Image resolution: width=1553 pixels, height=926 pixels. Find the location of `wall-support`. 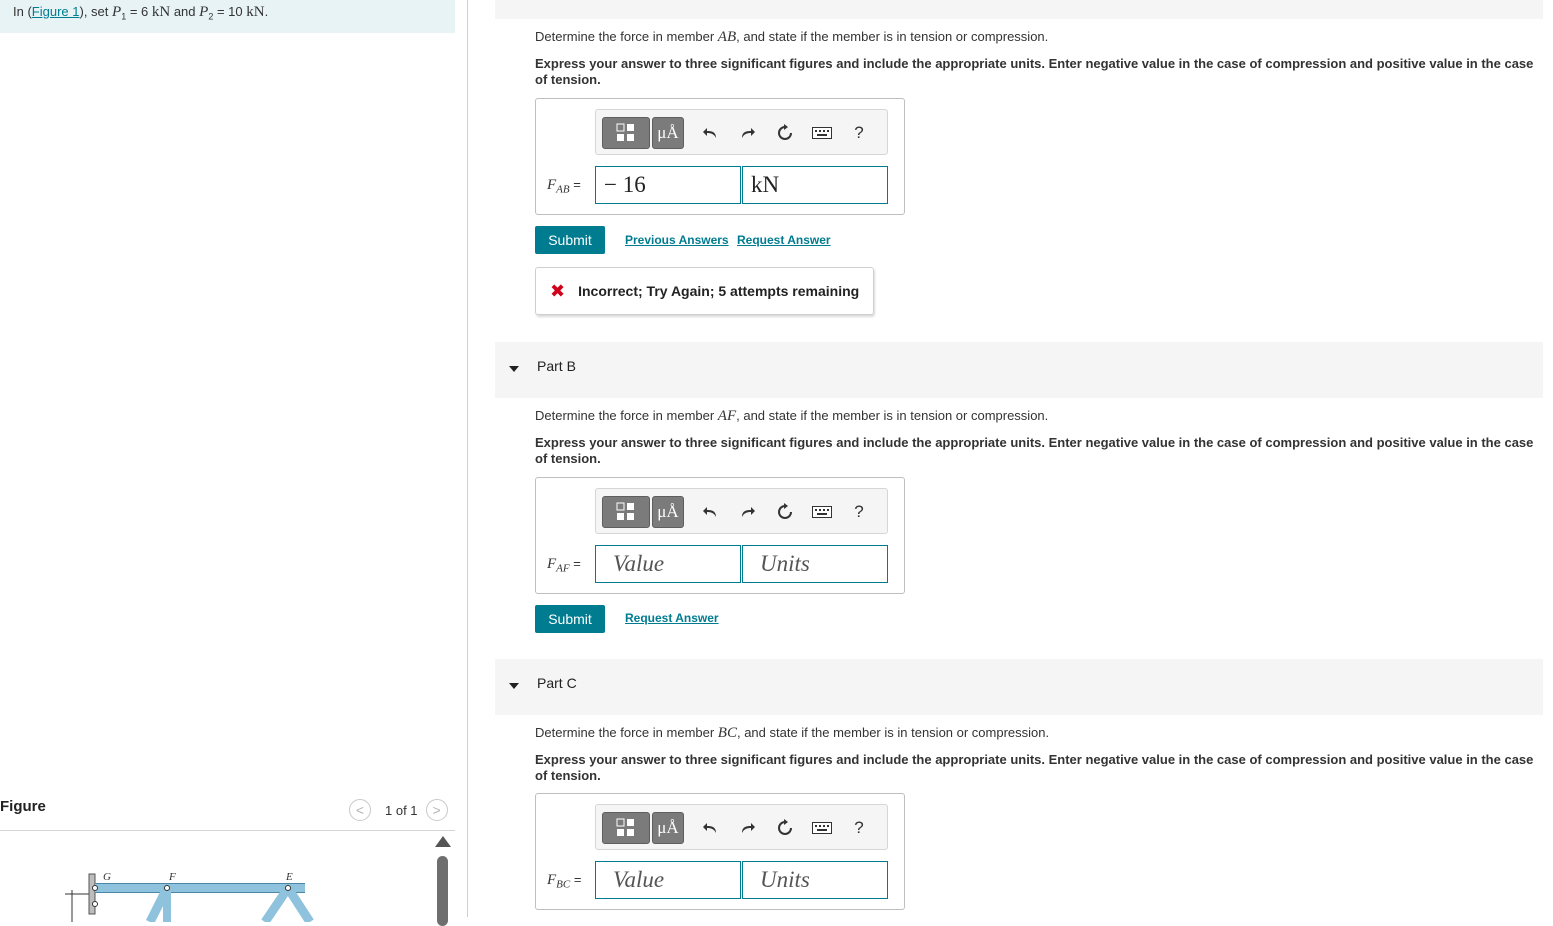

wall-support is located at coordinates (92, 894).